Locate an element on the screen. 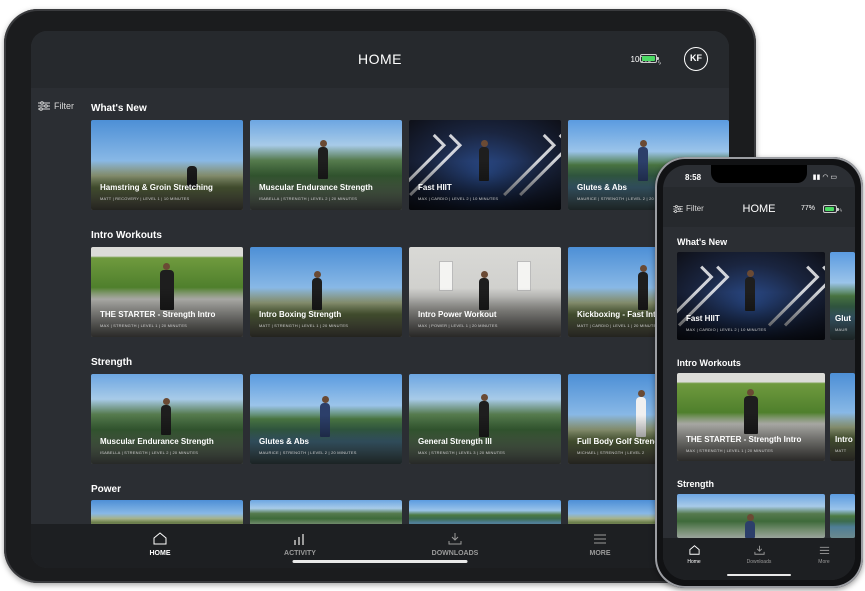  wifi-icon: ◠ is located at coordinates (825, 177).